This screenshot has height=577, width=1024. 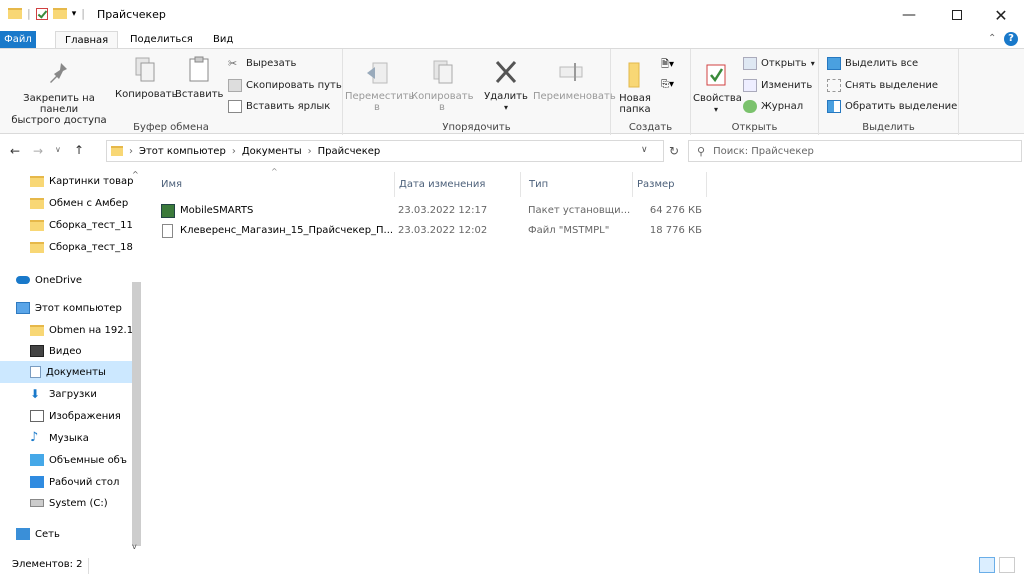 I want to click on column-name: Имя, so click(x=275, y=184).